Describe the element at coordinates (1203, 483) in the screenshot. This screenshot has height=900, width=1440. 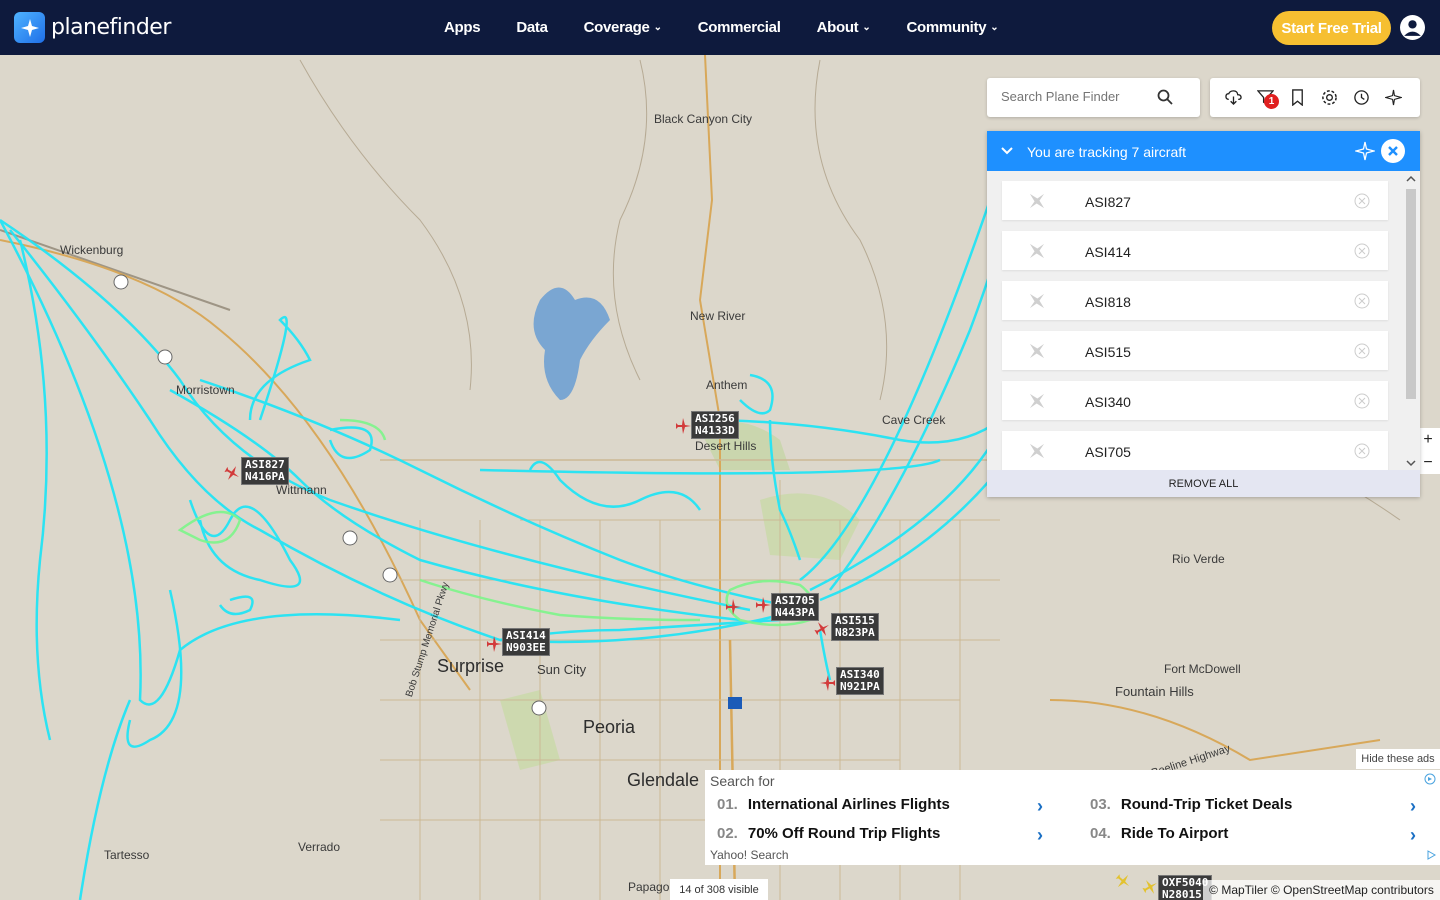
I see `remove-all-button: REMOVE ALL` at that location.